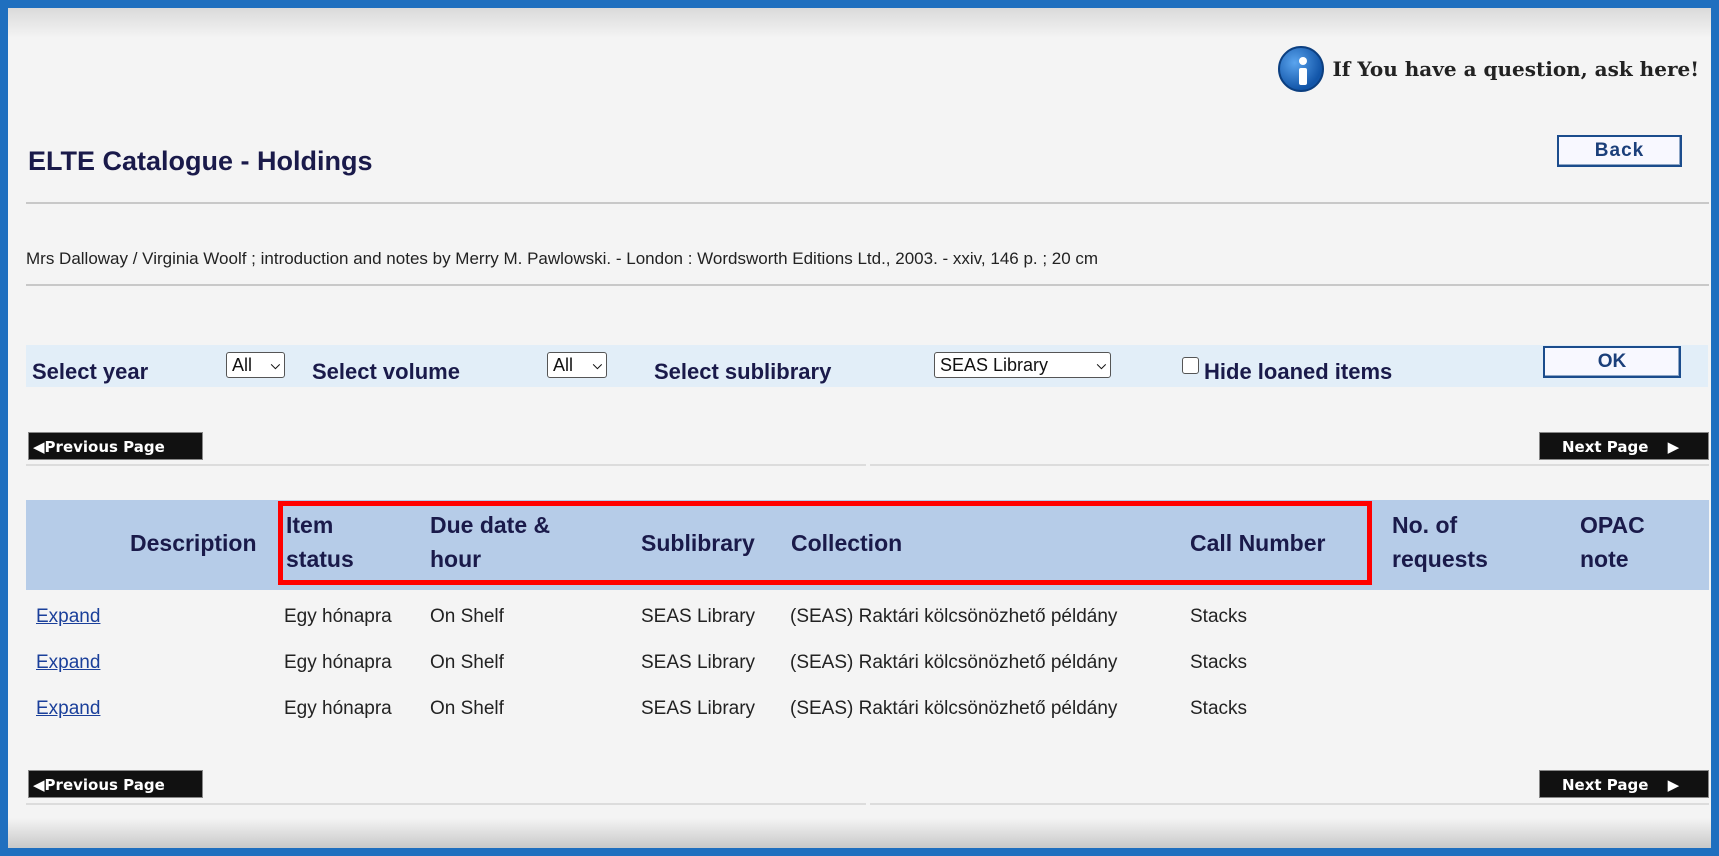  What do you see at coordinates (825, 543) in the screenshot?
I see `highlight-box` at bounding box center [825, 543].